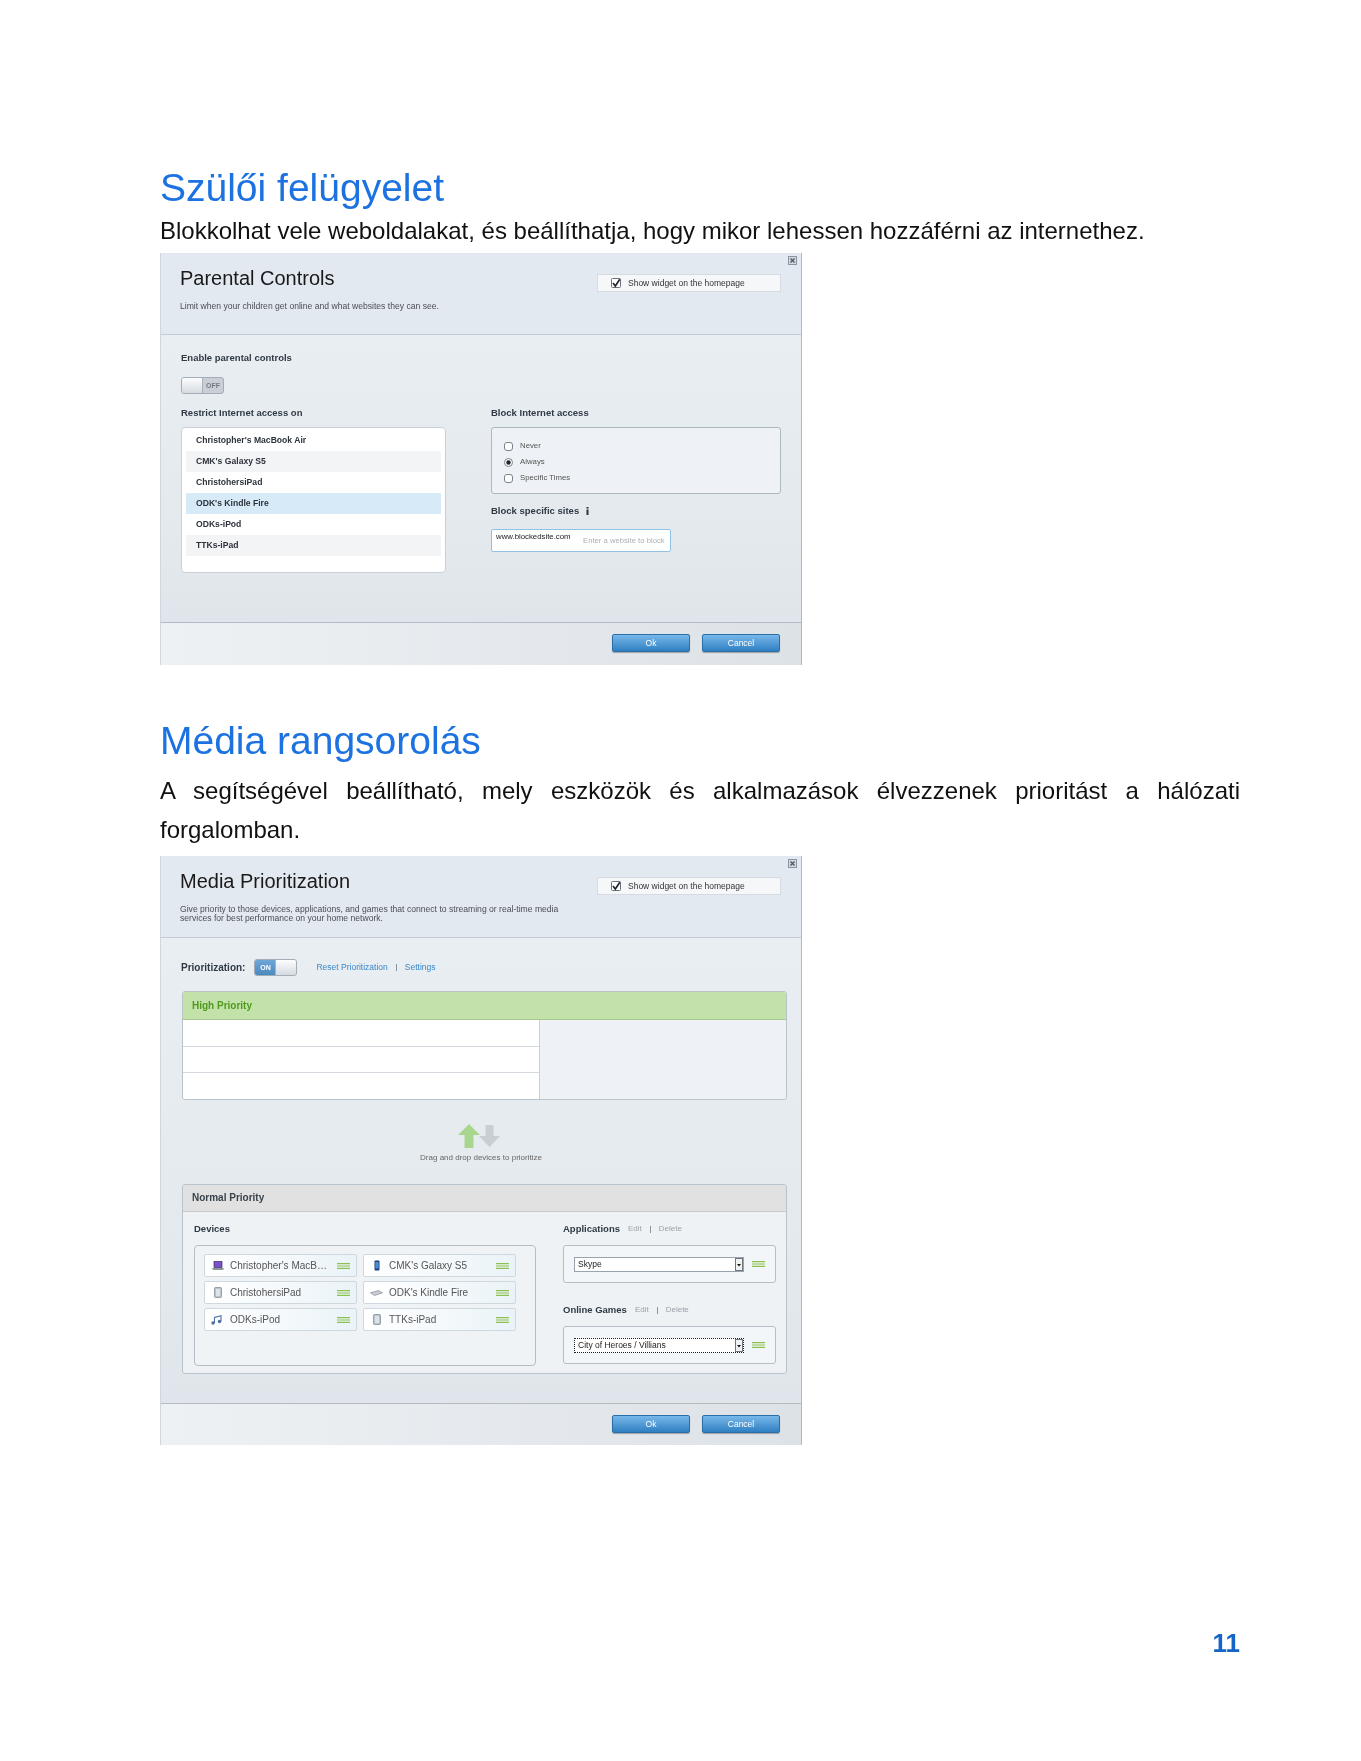 The width and height of the screenshot is (1361, 1761). What do you see at coordinates (700, 810) in the screenshot?
I see `section-text: A segítségével beállítható, mely eszközök és alkalmazások élvezzenek prioritást a hálózati forgalomban.` at bounding box center [700, 810].